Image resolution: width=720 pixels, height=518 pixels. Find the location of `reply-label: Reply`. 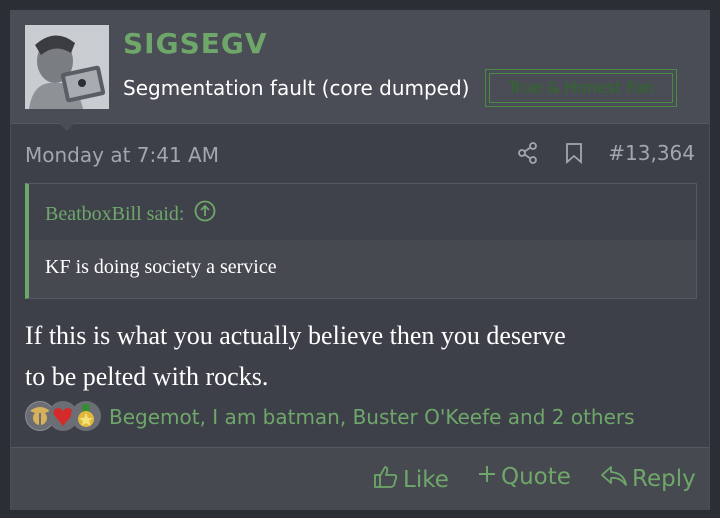

reply-label: Reply is located at coordinates (664, 479).